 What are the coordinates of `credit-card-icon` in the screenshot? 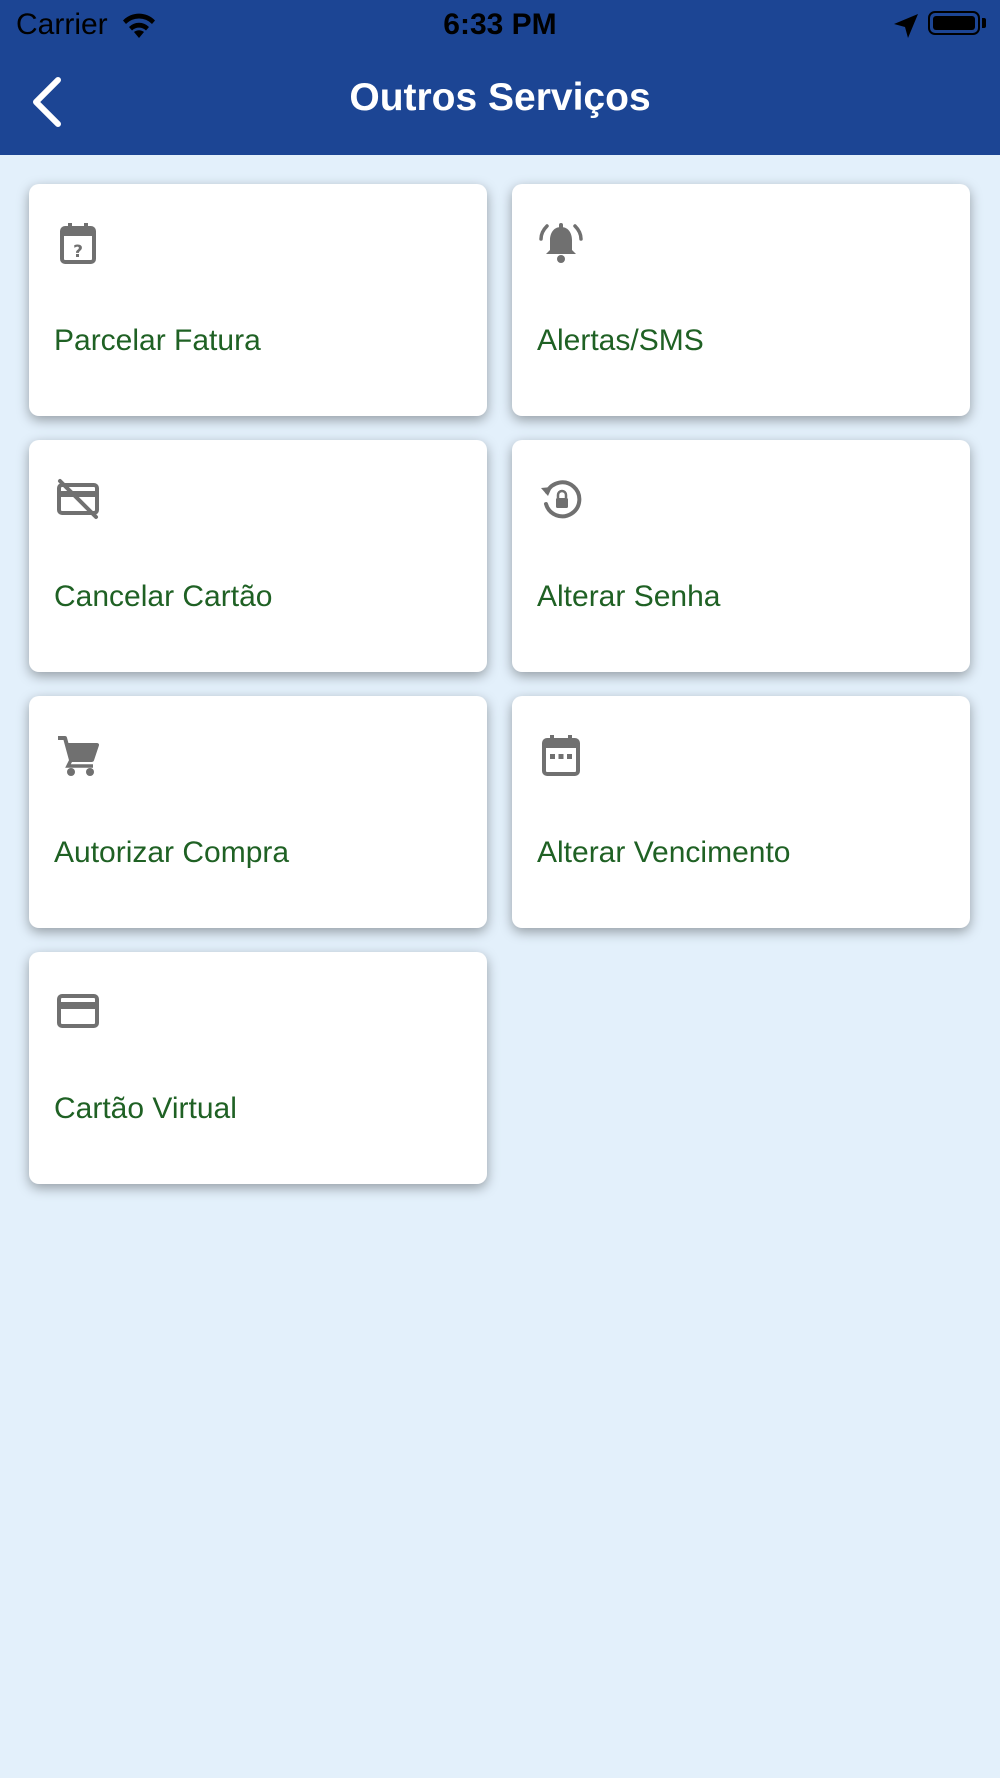 It's located at (78, 1011).